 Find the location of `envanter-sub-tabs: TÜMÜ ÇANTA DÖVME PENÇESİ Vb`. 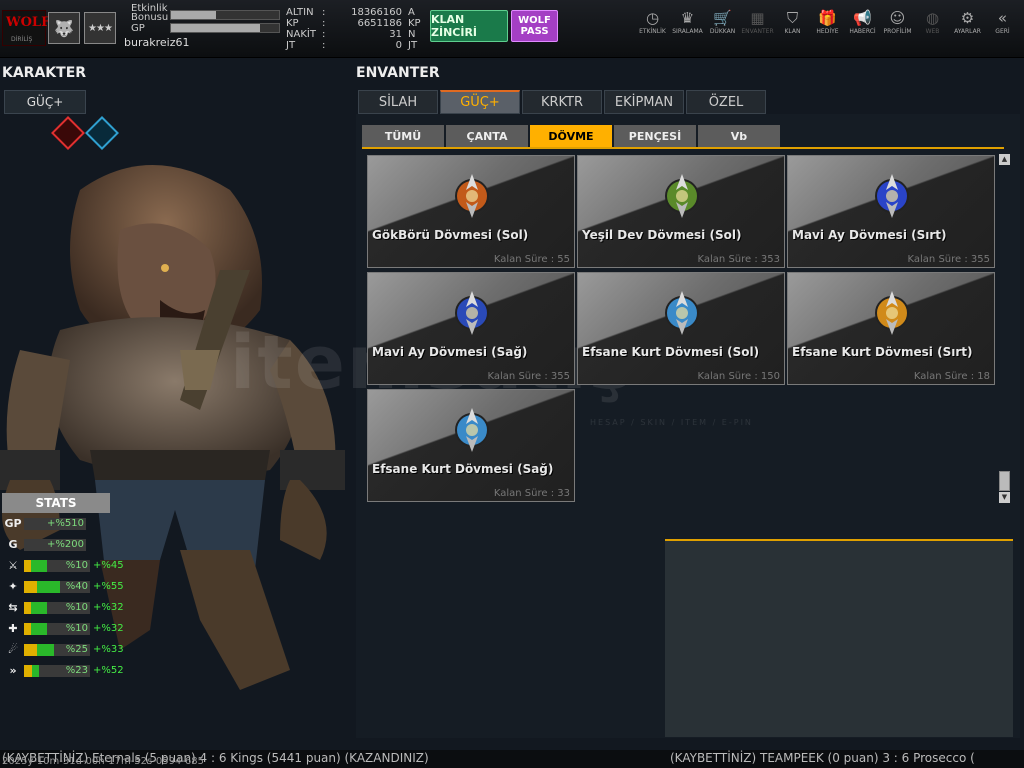

envanter-sub-tabs: TÜMÜ ÇANTA DÖVME PENÇESİ Vb is located at coordinates (572, 136).